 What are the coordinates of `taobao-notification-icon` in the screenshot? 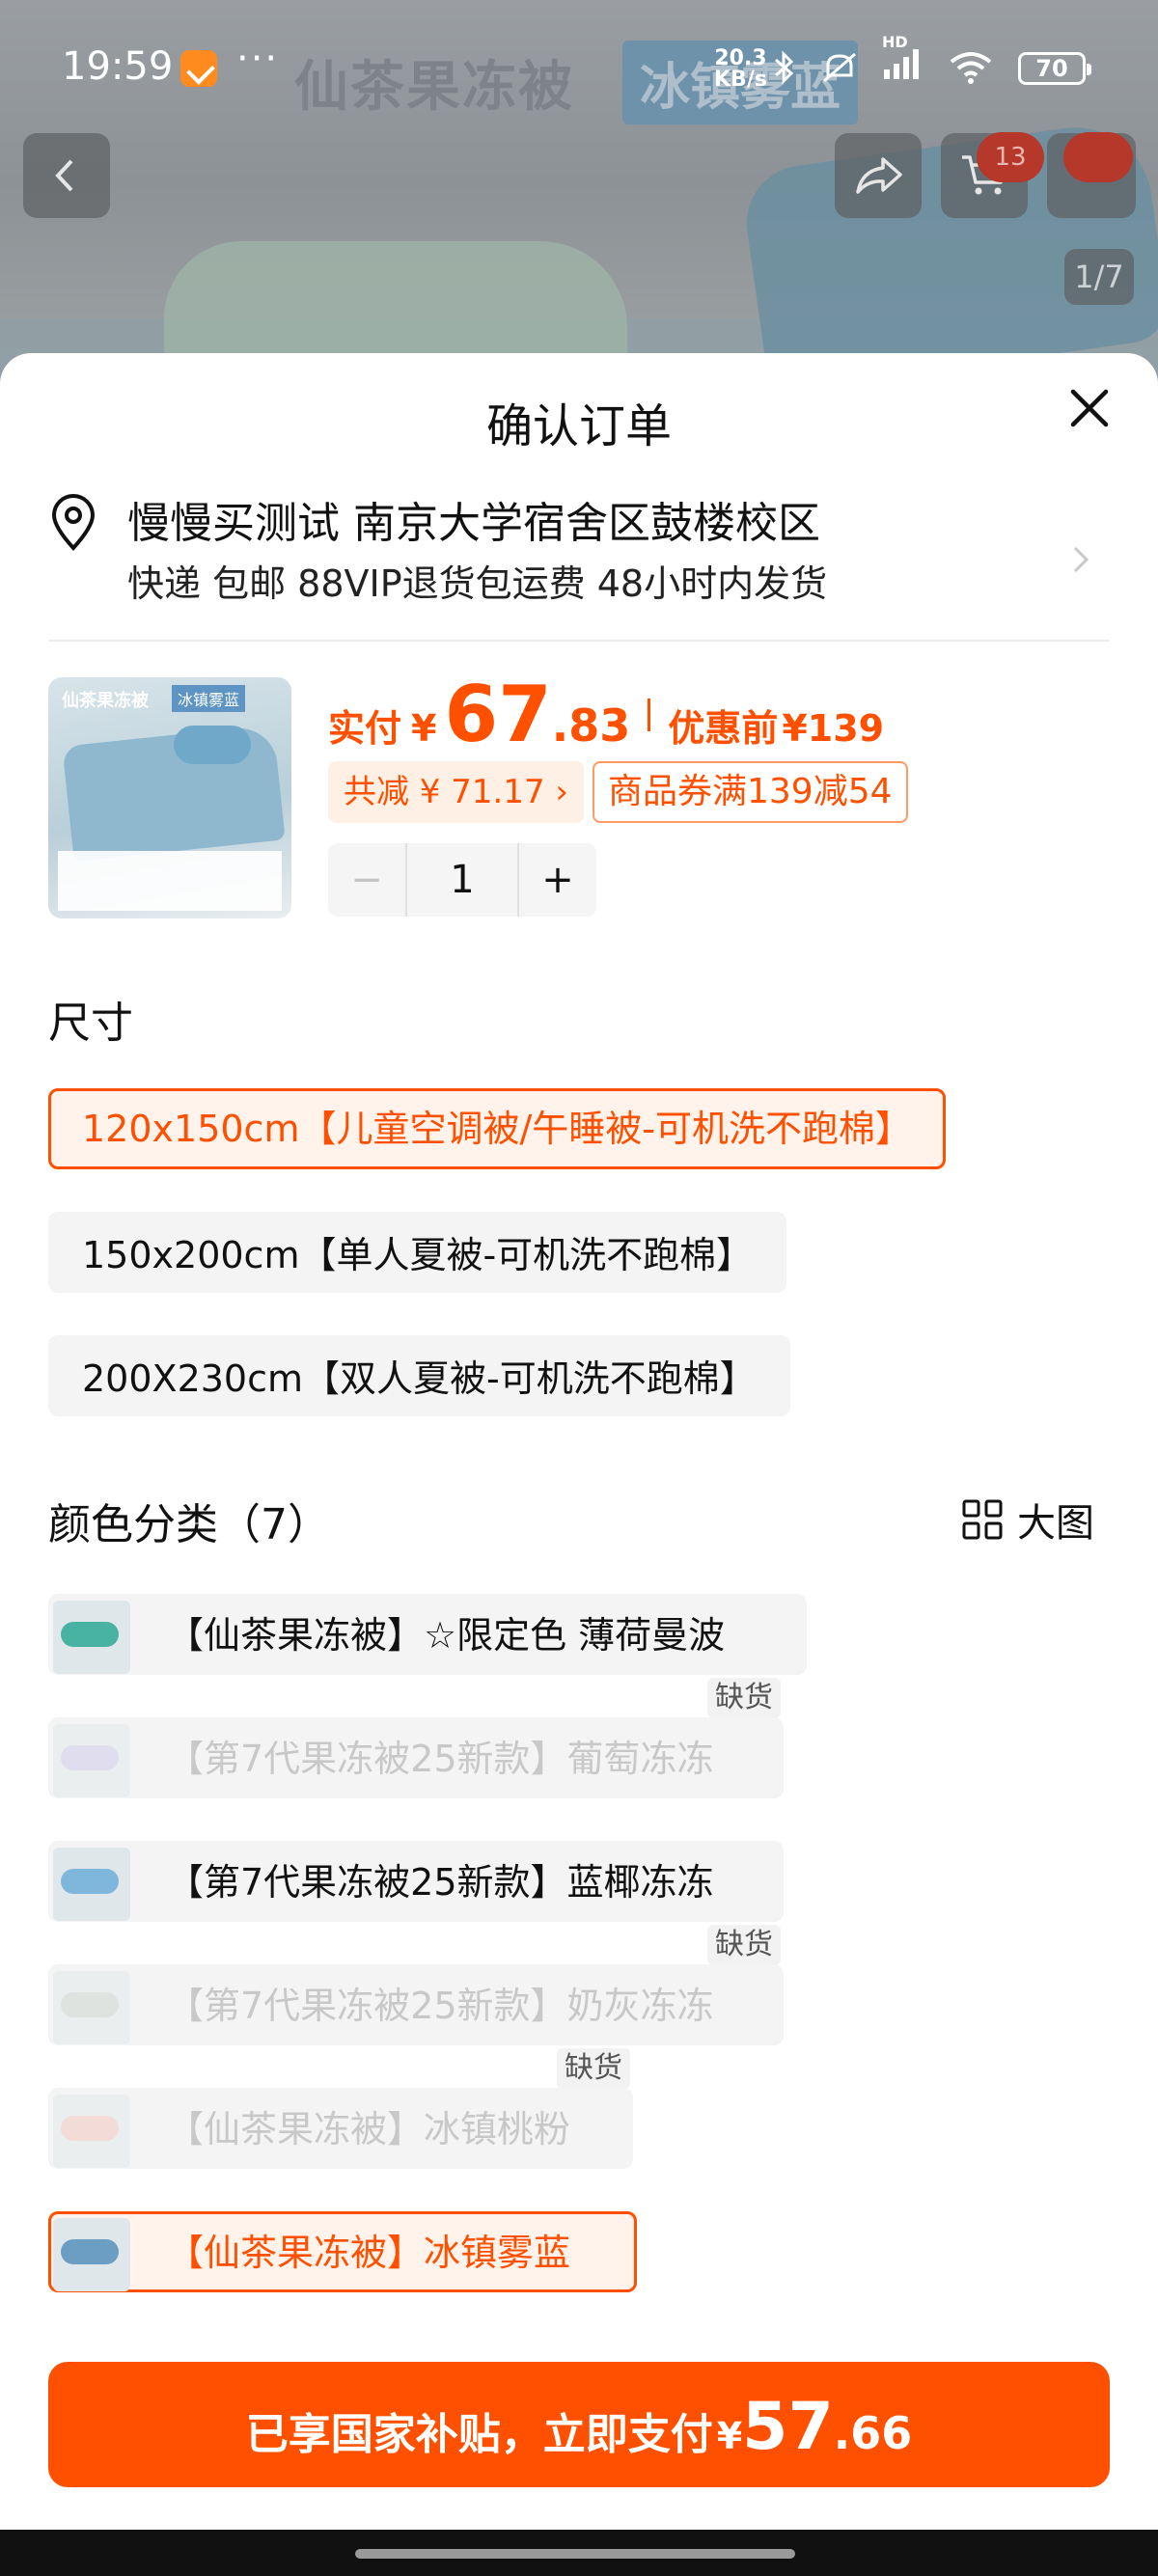 It's located at (198, 68).